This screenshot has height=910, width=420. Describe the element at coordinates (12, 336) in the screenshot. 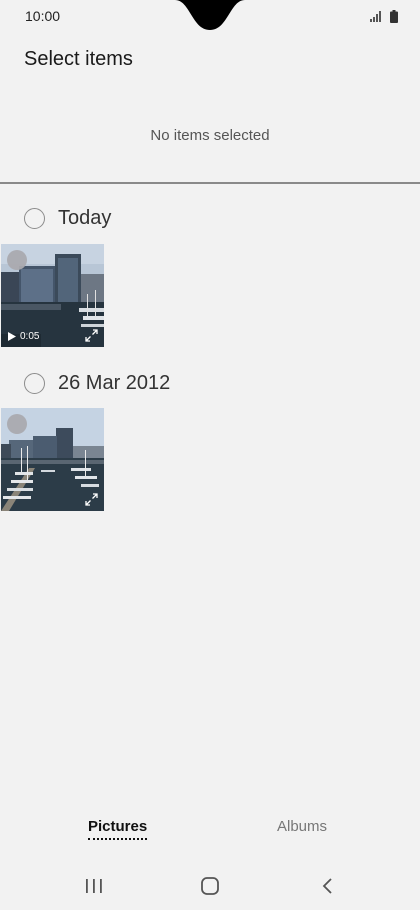

I see `play-icon` at that location.